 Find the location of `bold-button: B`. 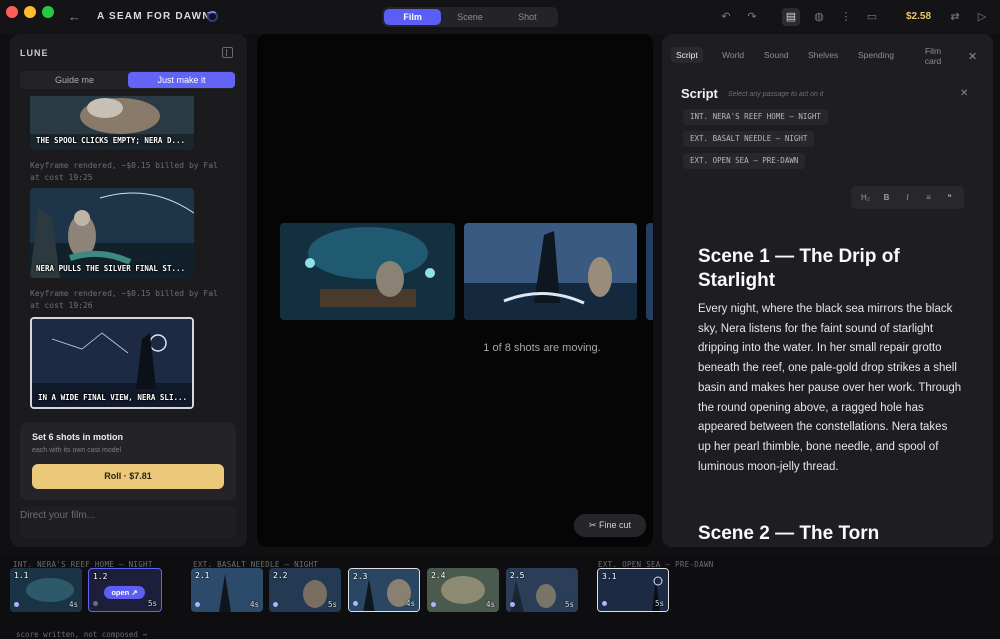

bold-button: B is located at coordinates (887, 197).